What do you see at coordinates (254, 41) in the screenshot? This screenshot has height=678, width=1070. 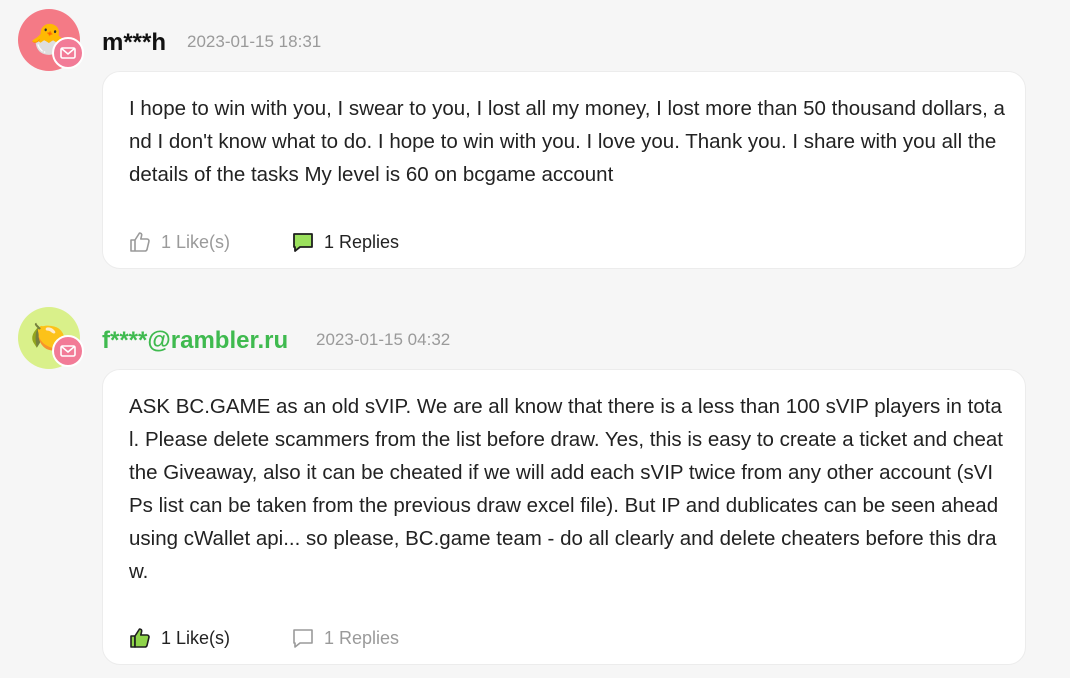 I see `timestamp: 2023-01-15 18:31` at bounding box center [254, 41].